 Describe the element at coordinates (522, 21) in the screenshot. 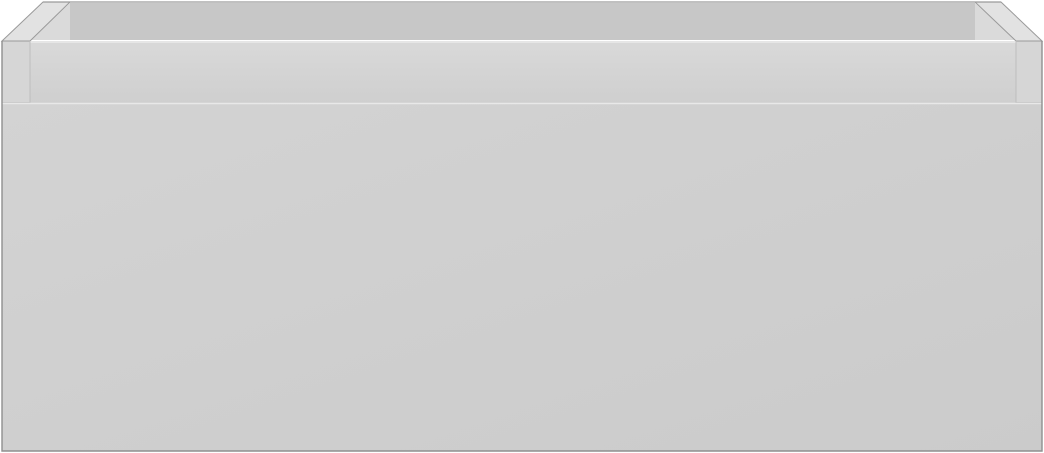

I see `inner-back-wall` at that location.